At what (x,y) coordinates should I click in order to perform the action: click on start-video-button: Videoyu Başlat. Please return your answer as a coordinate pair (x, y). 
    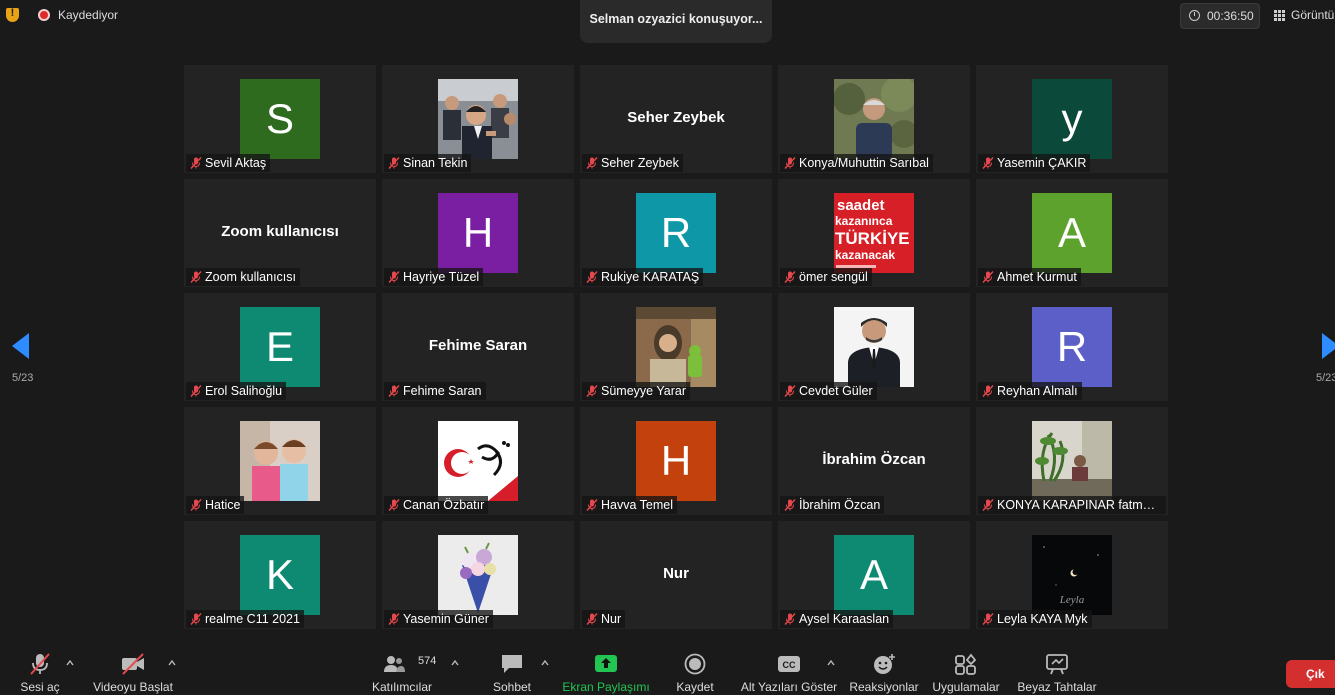
    Looking at the image, I should click on (133, 670).